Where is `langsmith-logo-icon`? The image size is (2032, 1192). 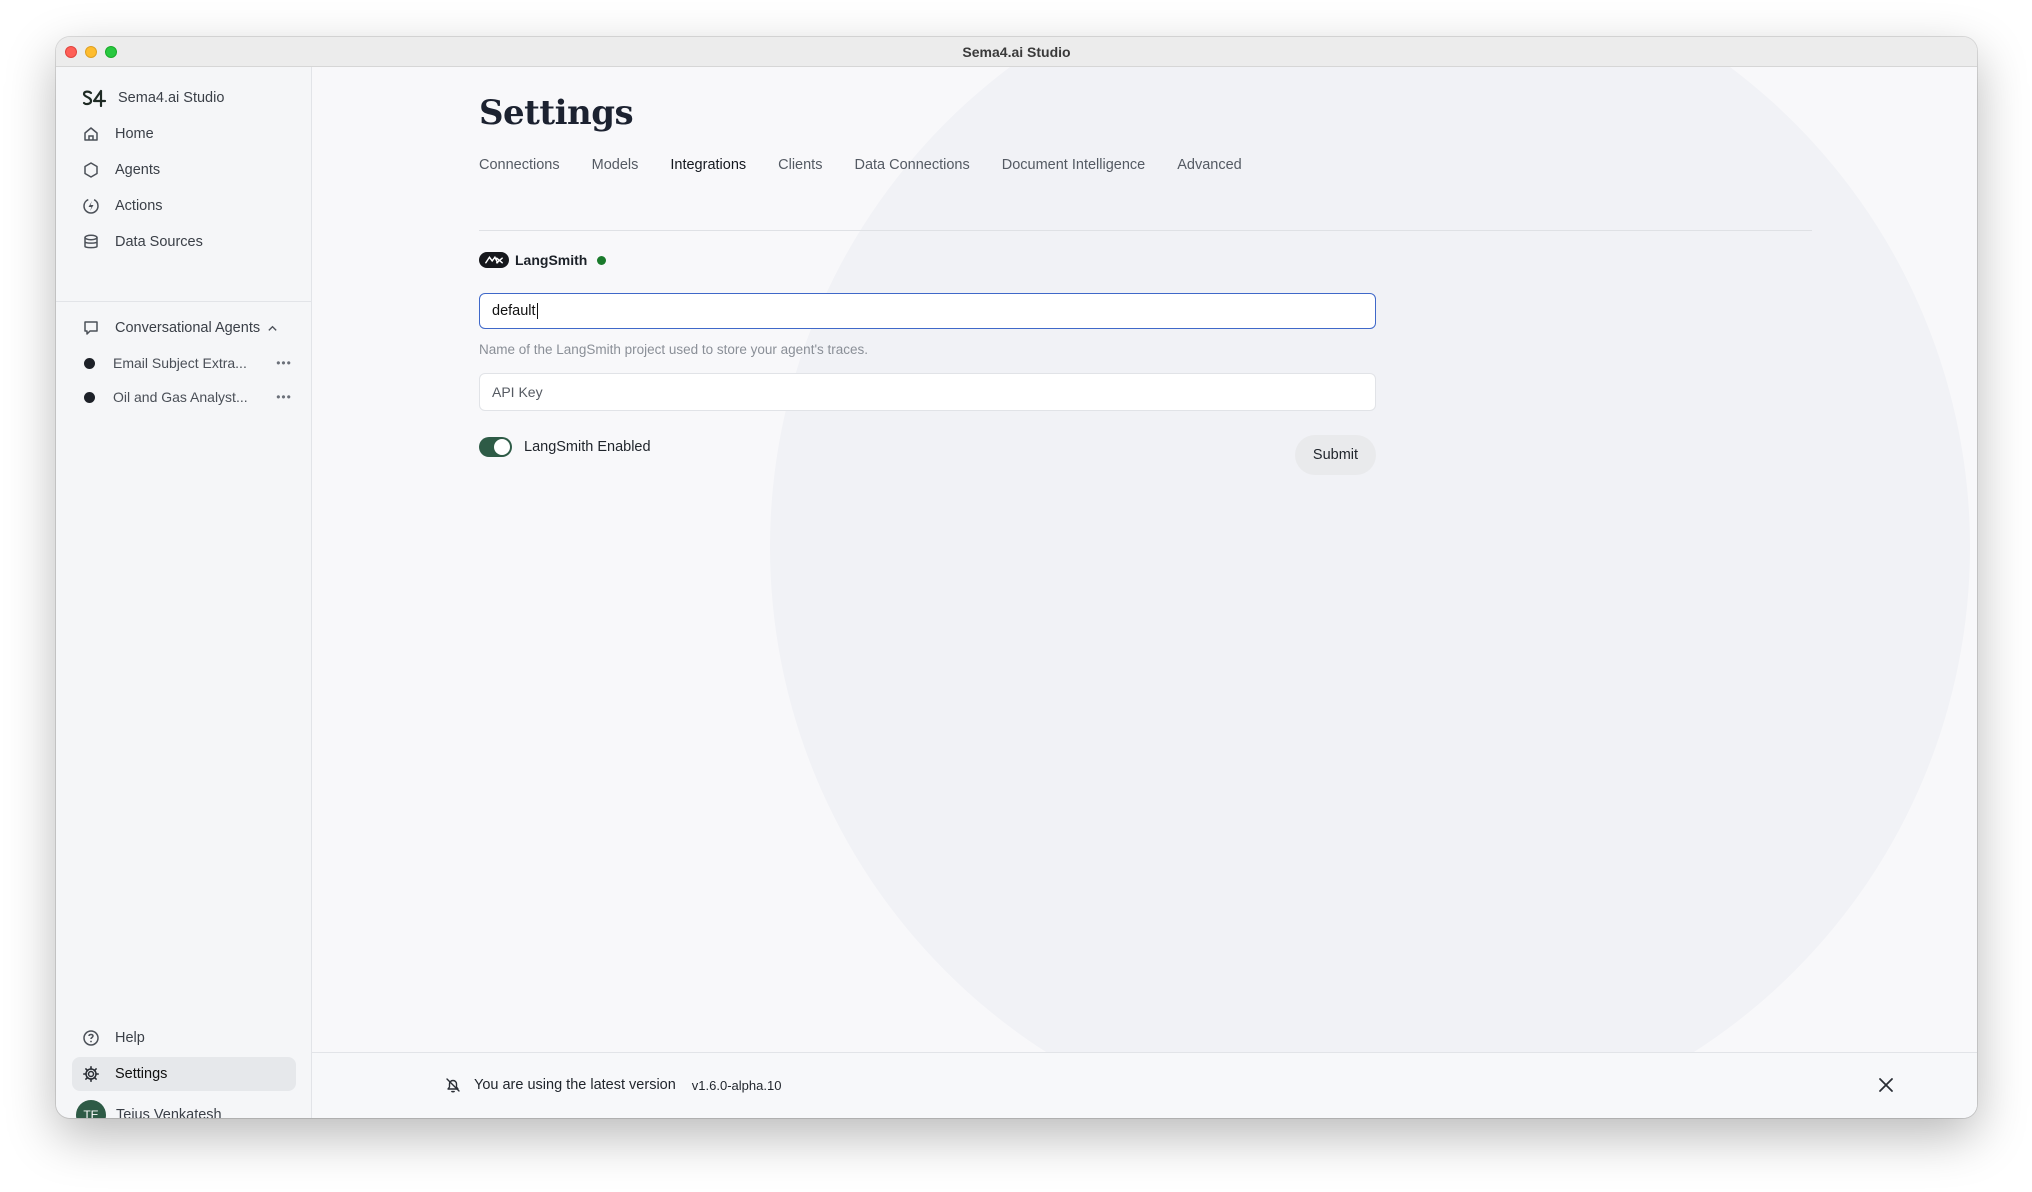
langsmith-logo-icon is located at coordinates (494, 260).